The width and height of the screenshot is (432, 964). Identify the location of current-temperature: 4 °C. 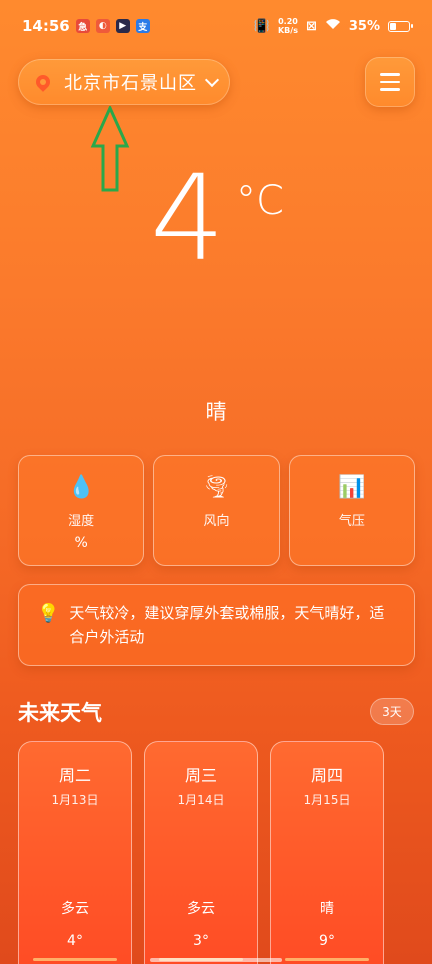
(220, 218).